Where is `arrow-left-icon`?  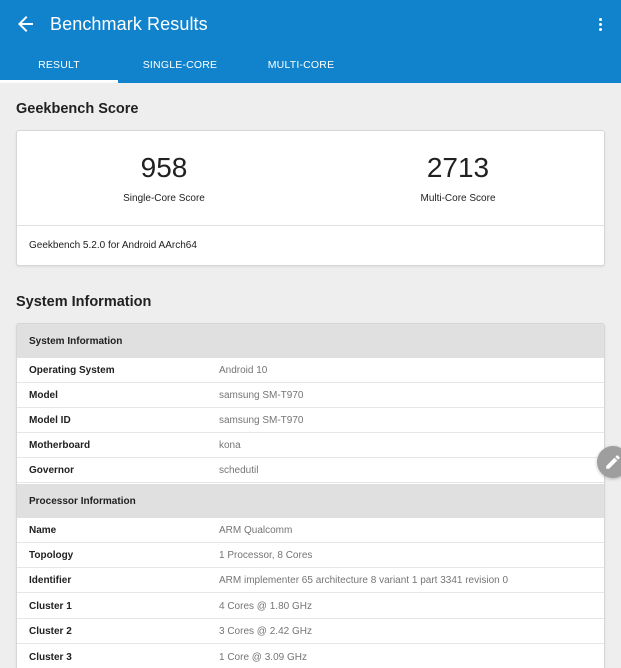
arrow-left-icon is located at coordinates (25, 24).